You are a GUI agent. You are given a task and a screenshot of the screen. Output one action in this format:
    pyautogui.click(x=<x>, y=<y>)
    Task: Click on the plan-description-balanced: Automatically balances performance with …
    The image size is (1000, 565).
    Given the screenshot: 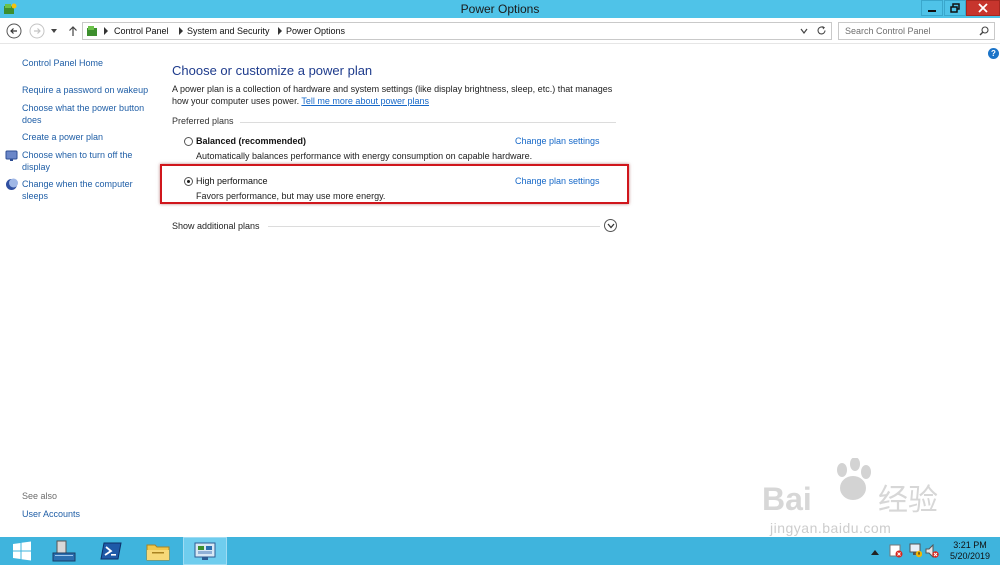 What is the action you would take?
    pyautogui.click(x=364, y=156)
    